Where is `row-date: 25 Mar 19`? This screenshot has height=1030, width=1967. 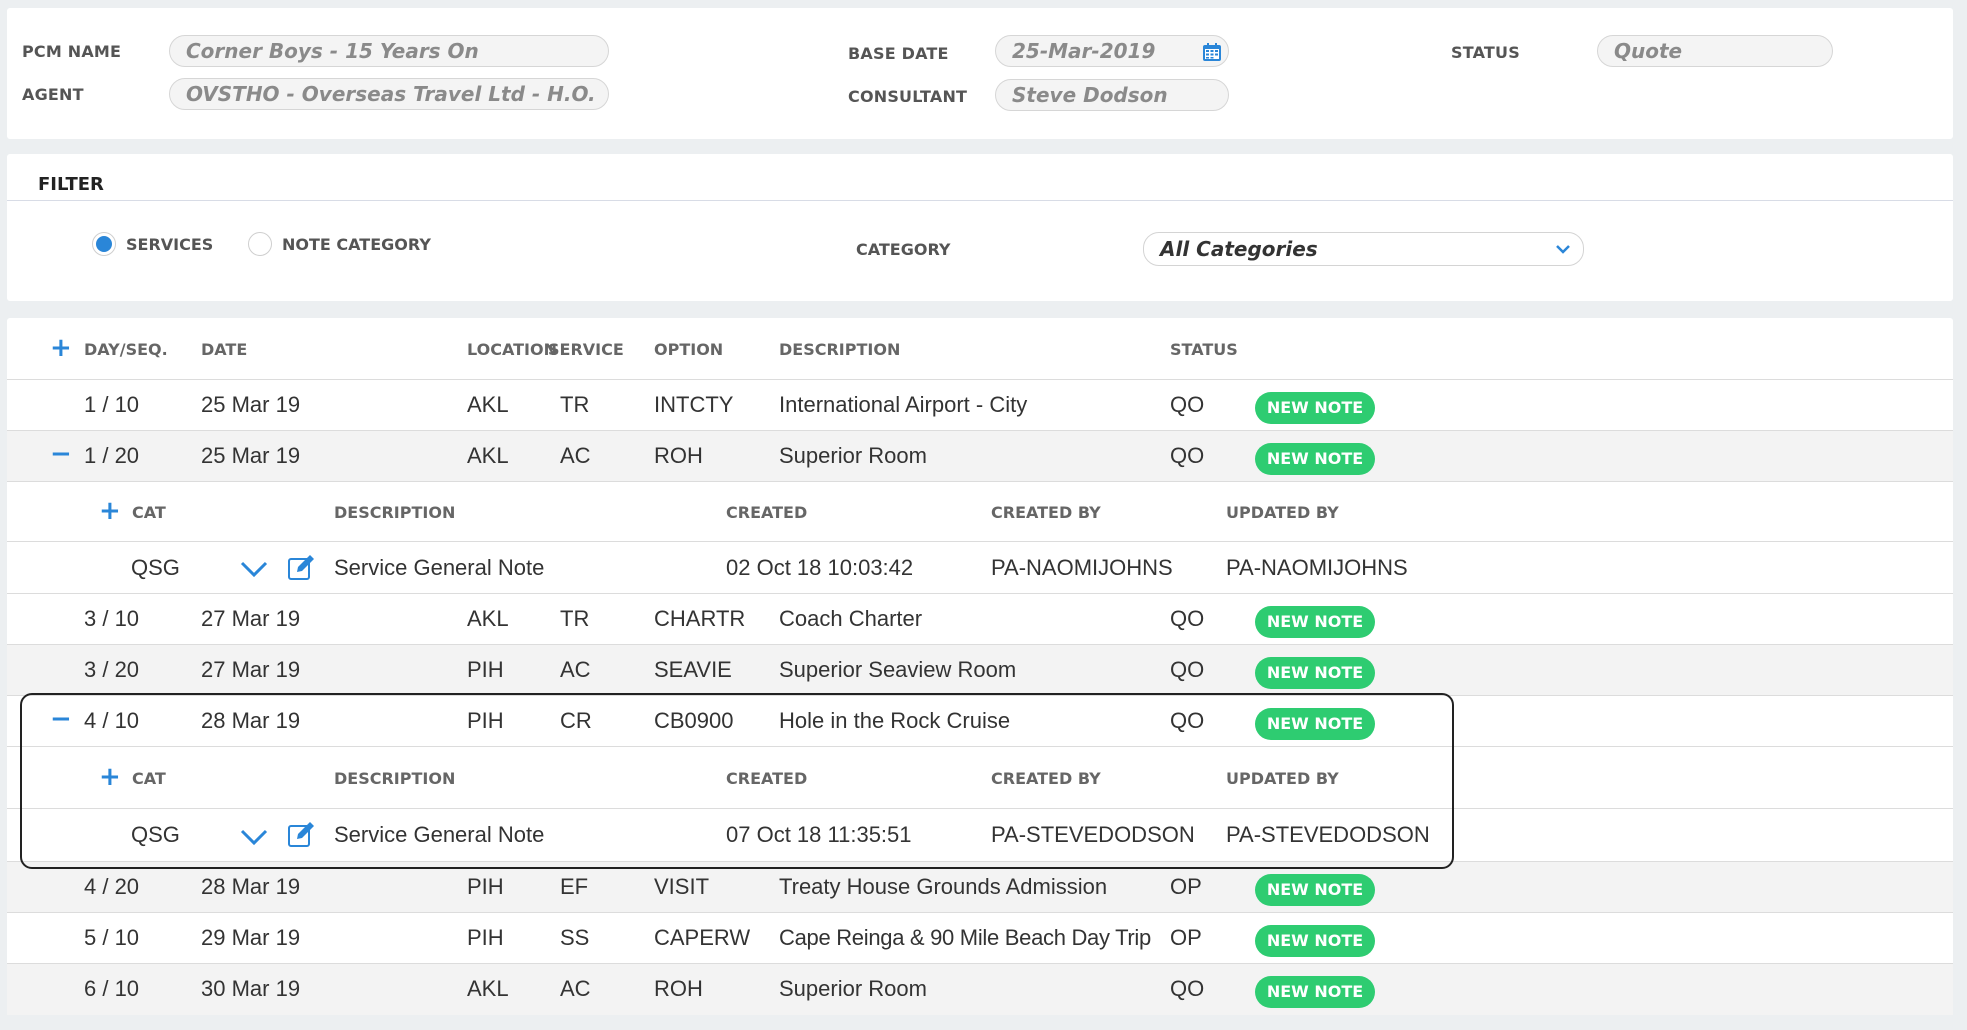 row-date: 25 Mar 19 is located at coordinates (251, 455).